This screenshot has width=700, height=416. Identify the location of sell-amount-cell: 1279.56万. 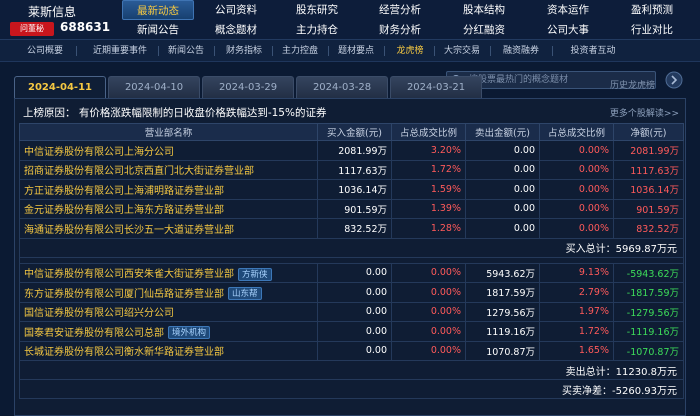
(502, 311).